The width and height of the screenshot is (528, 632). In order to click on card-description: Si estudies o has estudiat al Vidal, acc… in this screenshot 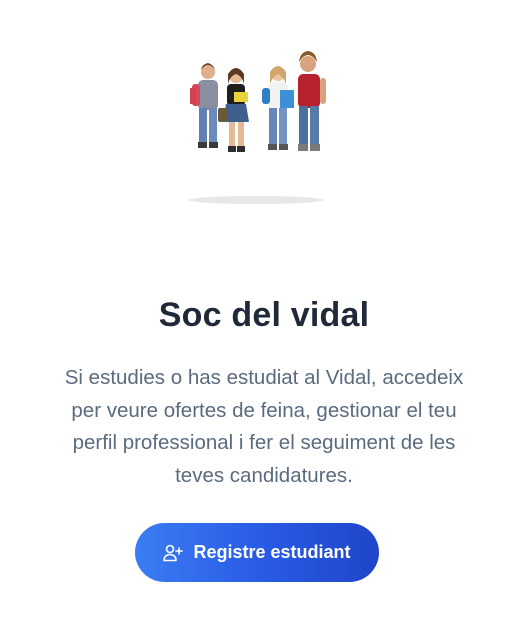, I will do `click(264, 426)`.